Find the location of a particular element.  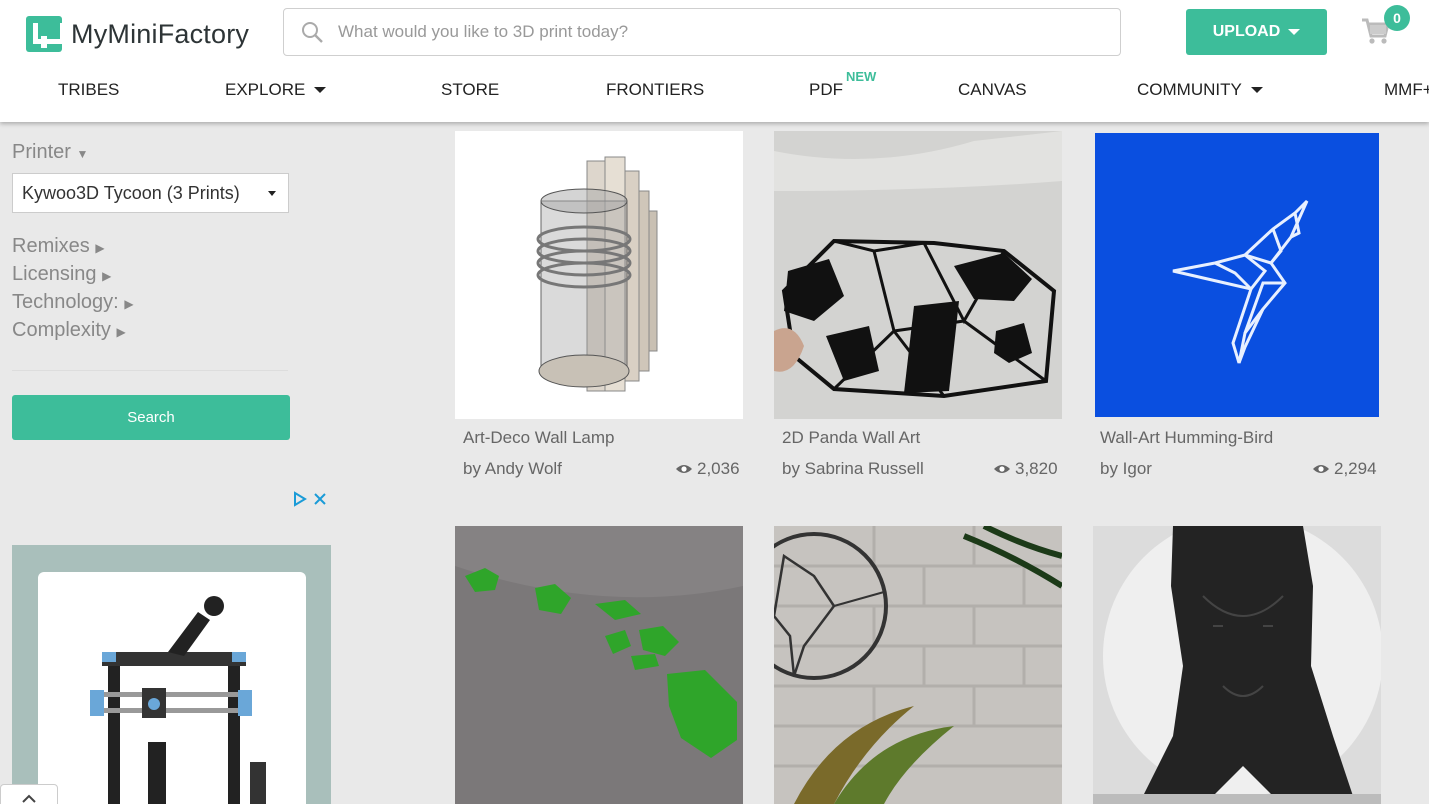

result-views-count: 3,820 is located at coordinates (1036, 468).